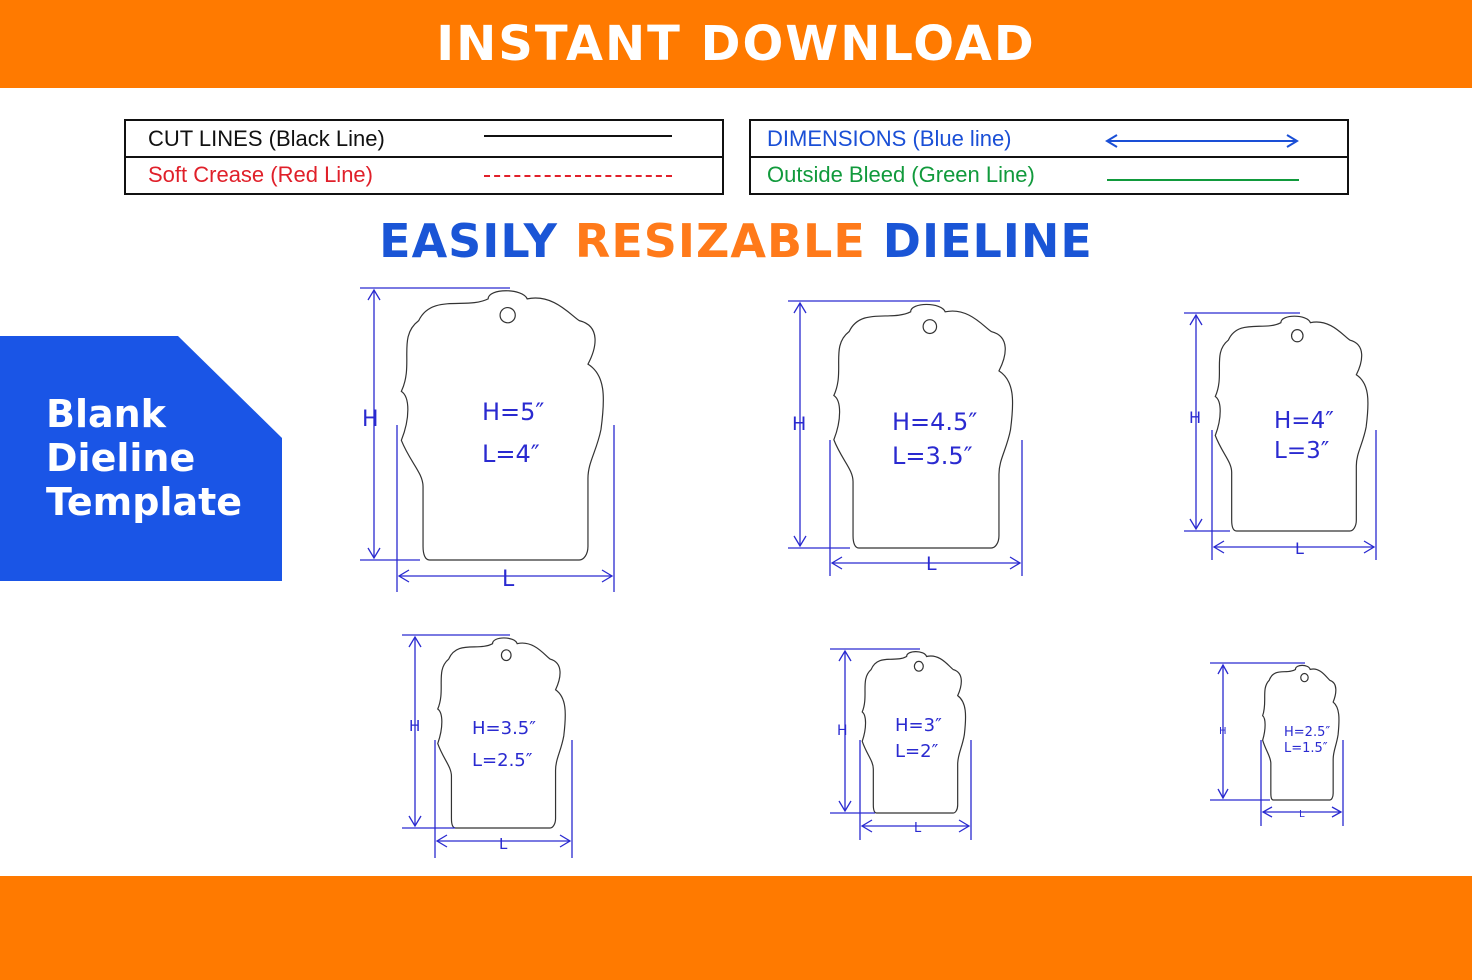 Image resolution: width=1472 pixels, height=980 pixels. Describe the element at coordinates (931, 564) in the screenshot. I see `tag-2-l-label: L` at that location.